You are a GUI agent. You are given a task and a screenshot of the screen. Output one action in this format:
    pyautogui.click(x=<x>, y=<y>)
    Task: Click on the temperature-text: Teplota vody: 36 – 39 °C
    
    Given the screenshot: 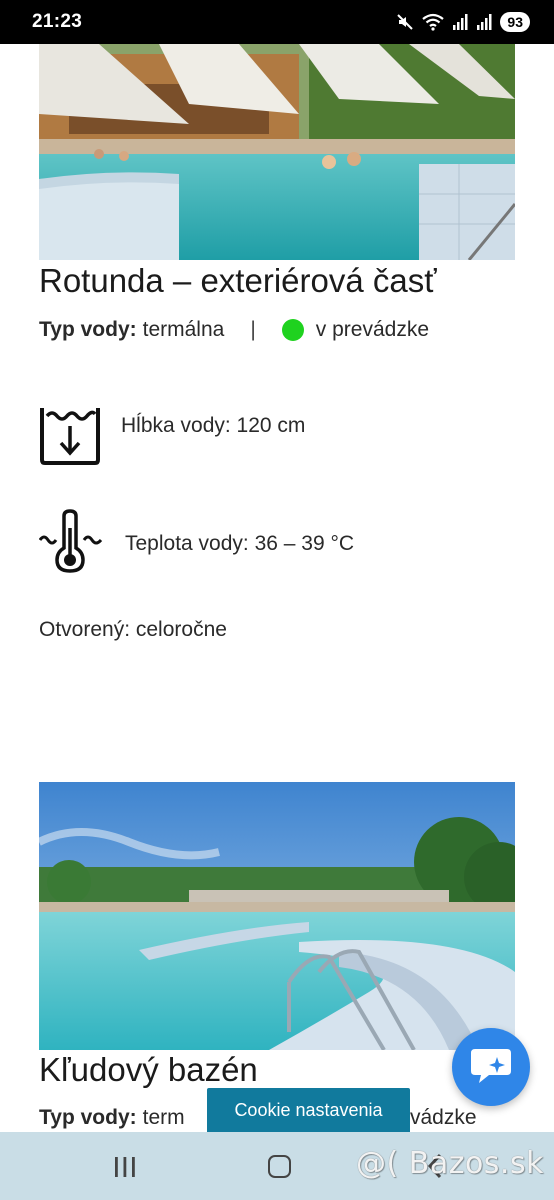 What is the action you would take?
    pyautogui.click(x=240, y=543)
    